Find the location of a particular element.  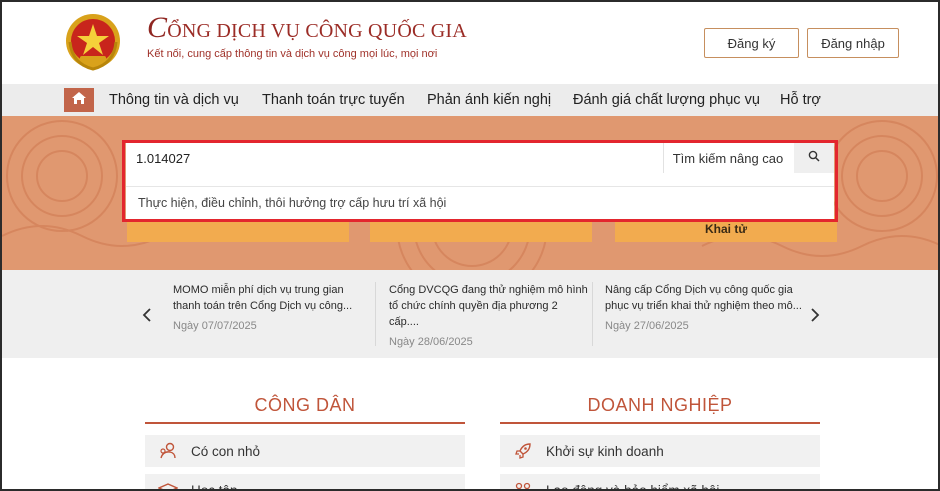

chevron-left-icon is located at coordinates (147, 316).